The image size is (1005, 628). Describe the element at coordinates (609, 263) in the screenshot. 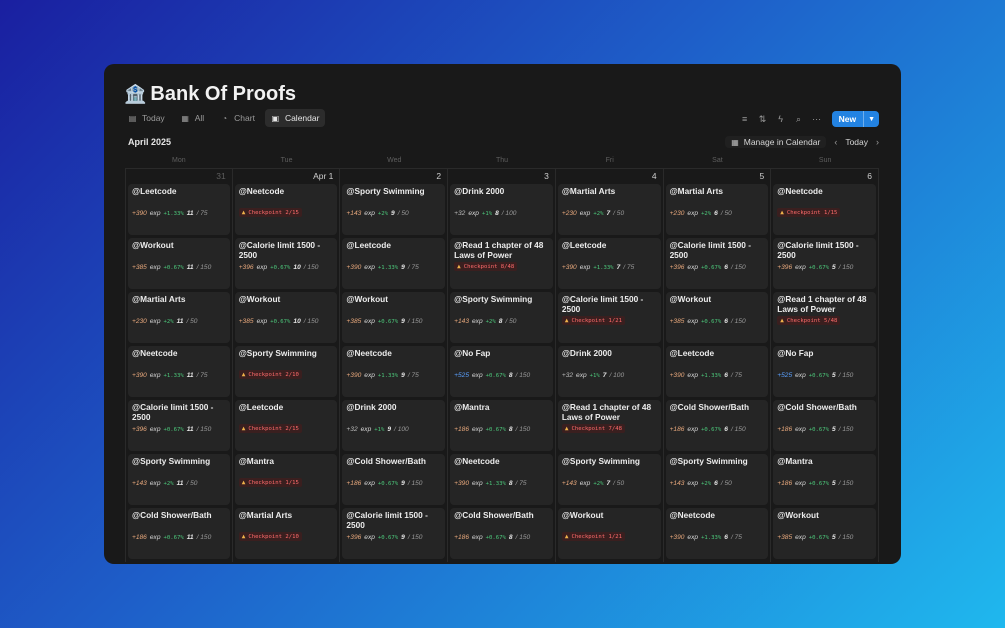

I see `habit-card: @Leetcode +390 exp +1.33% 7/ 75` at that location.